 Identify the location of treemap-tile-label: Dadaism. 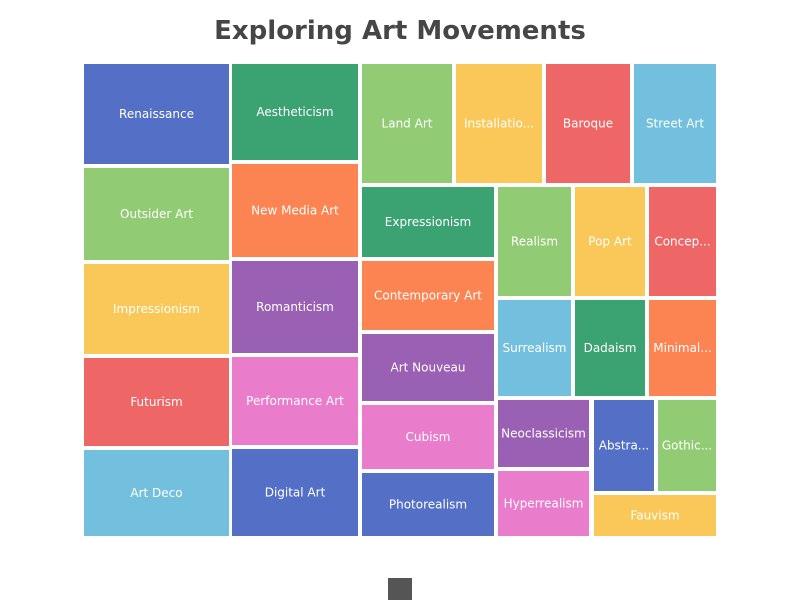
(610, 348).